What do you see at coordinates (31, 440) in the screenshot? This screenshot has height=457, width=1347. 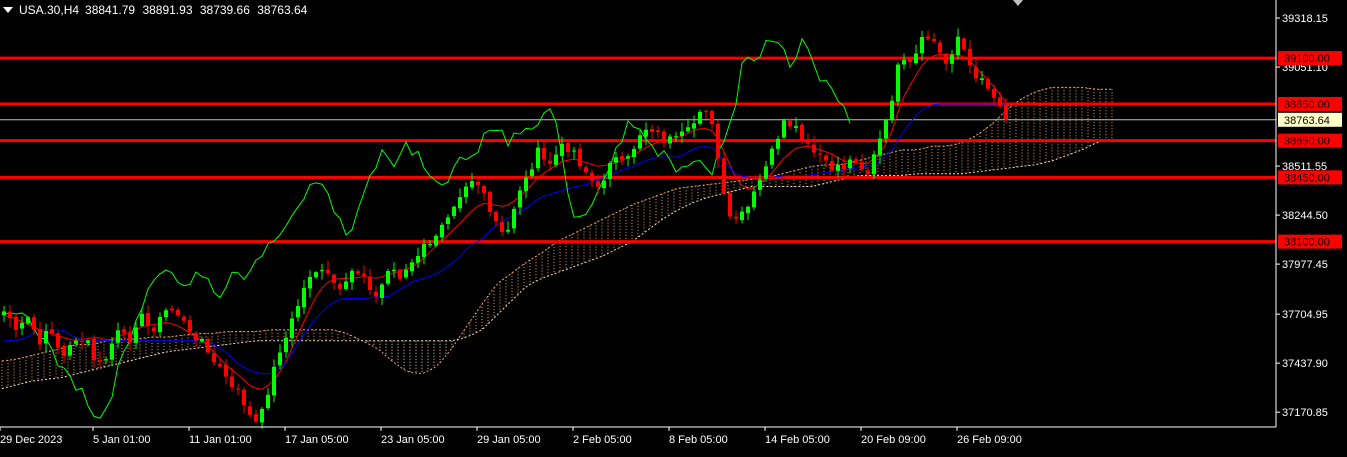 I see `x-tick-label: 29 Dec 2023` at bounding box center [31, 440].